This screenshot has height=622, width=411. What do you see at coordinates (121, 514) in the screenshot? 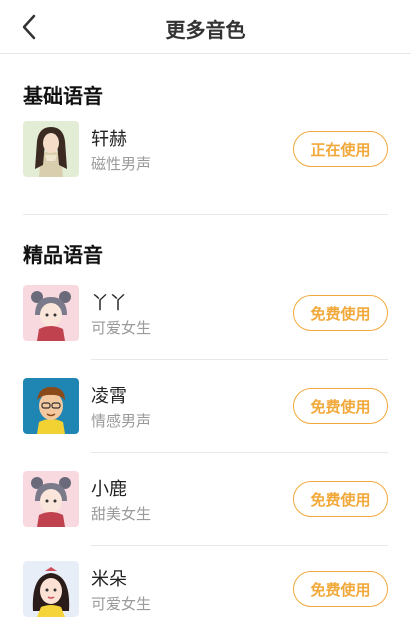
I see `voice-desc: 甜美女生` at bounding box center [121, 514].